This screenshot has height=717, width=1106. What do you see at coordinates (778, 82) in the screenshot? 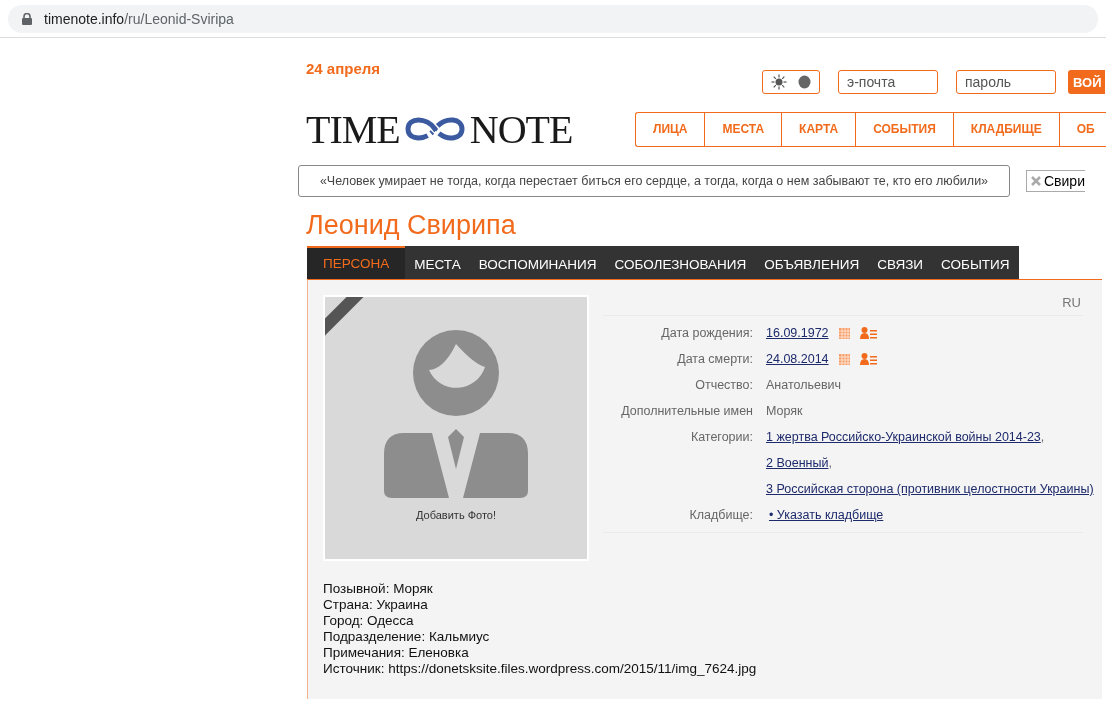
I see `sun-icon` at bounding box center [778, 82].